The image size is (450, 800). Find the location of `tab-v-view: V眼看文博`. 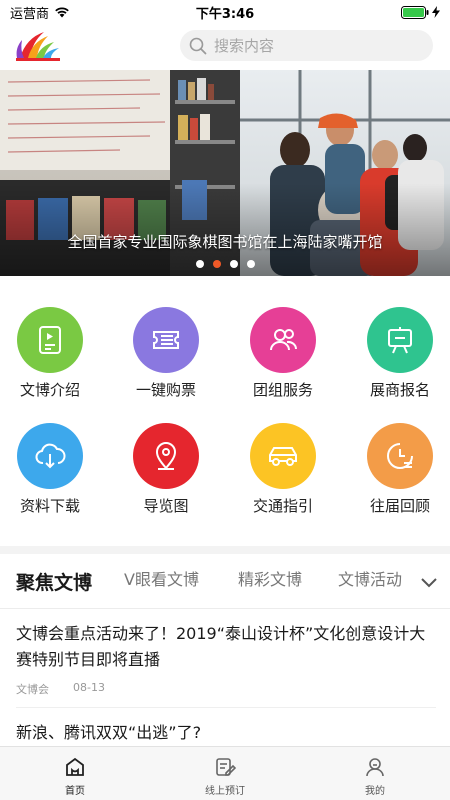

tab-v-view: V眼看文博 is located at coordinates (161, 578).